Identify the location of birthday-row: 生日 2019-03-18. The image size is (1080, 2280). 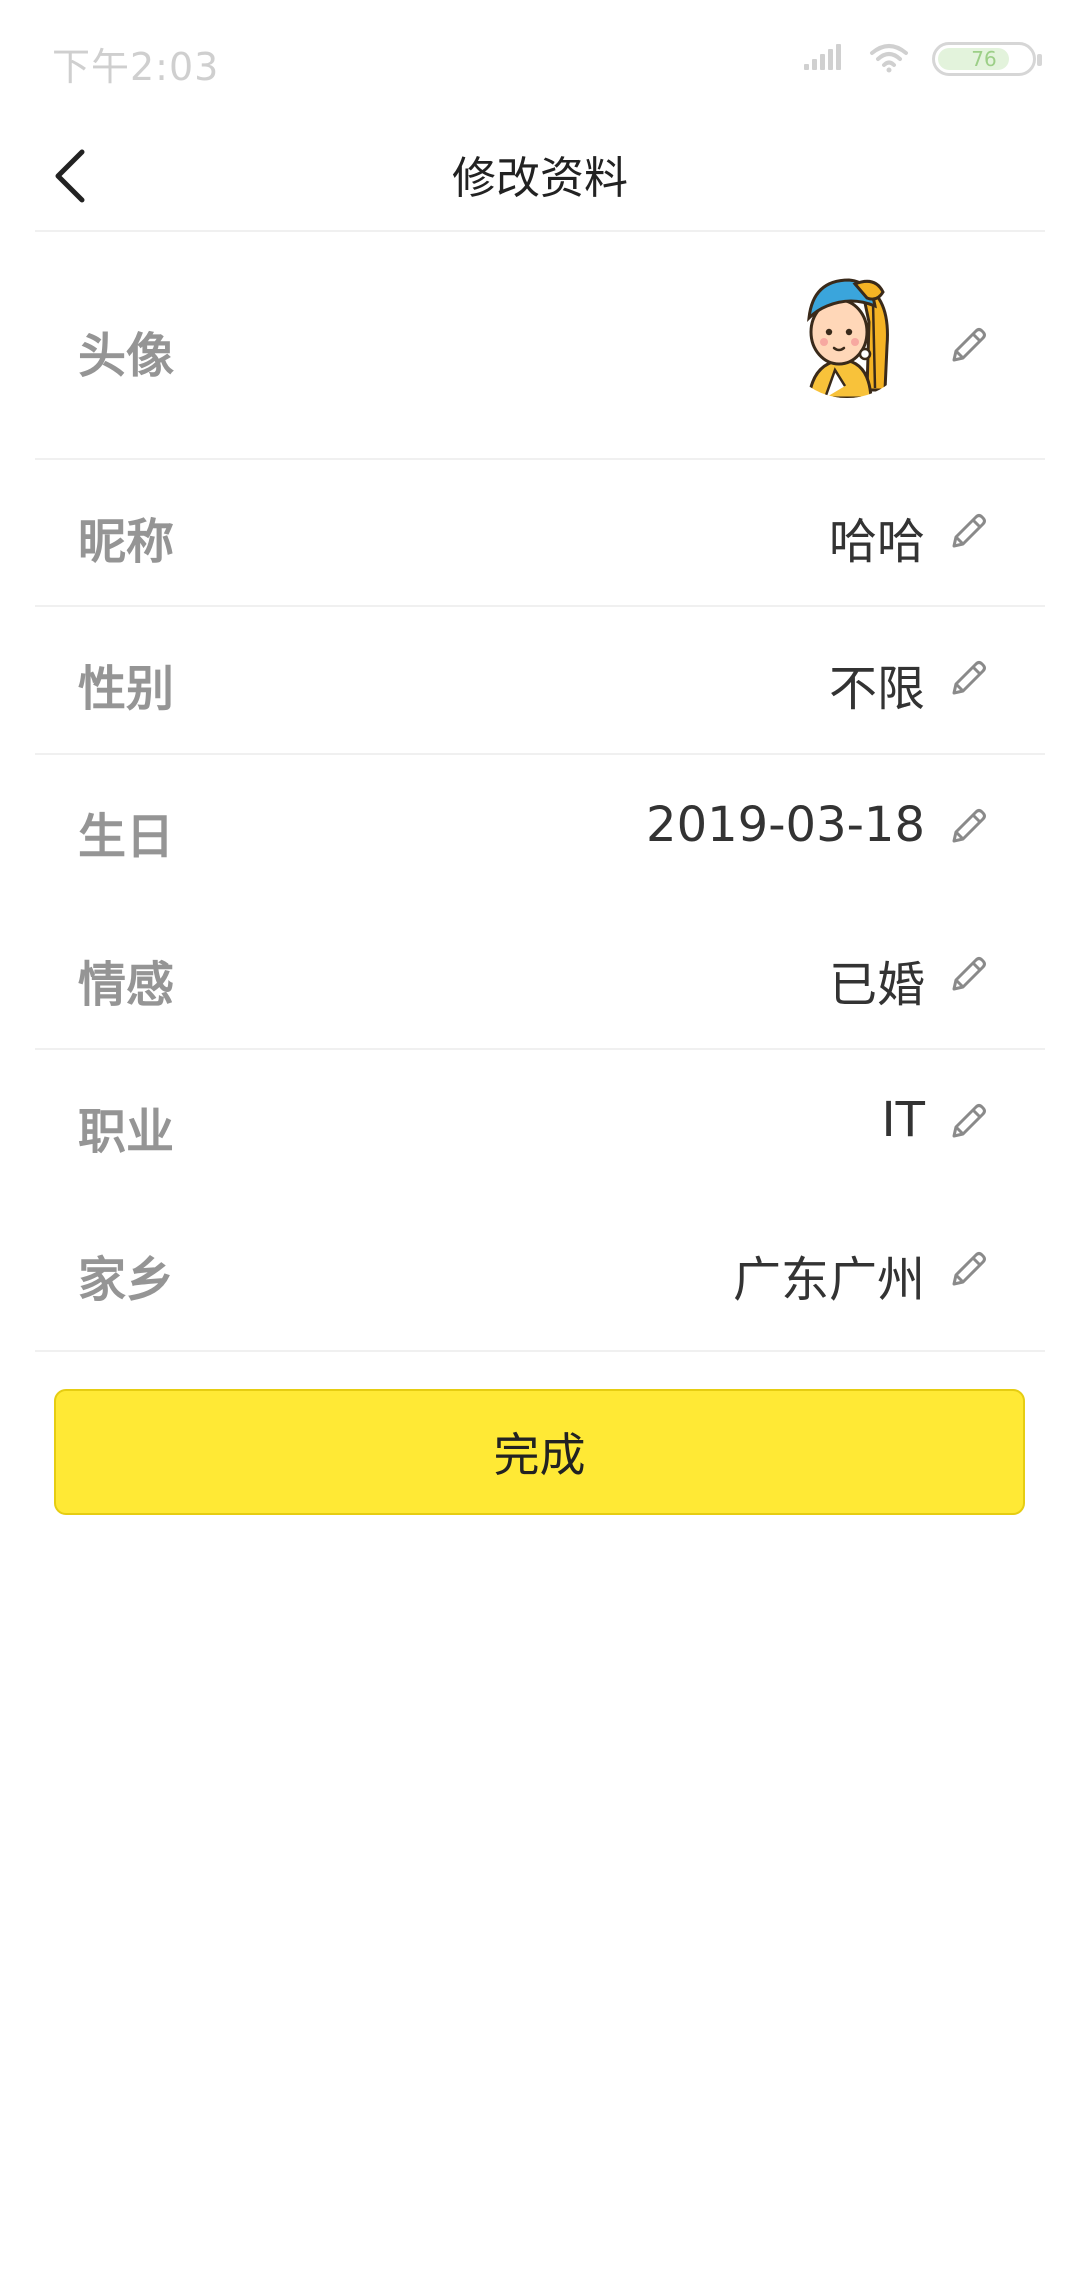
(540, 829).